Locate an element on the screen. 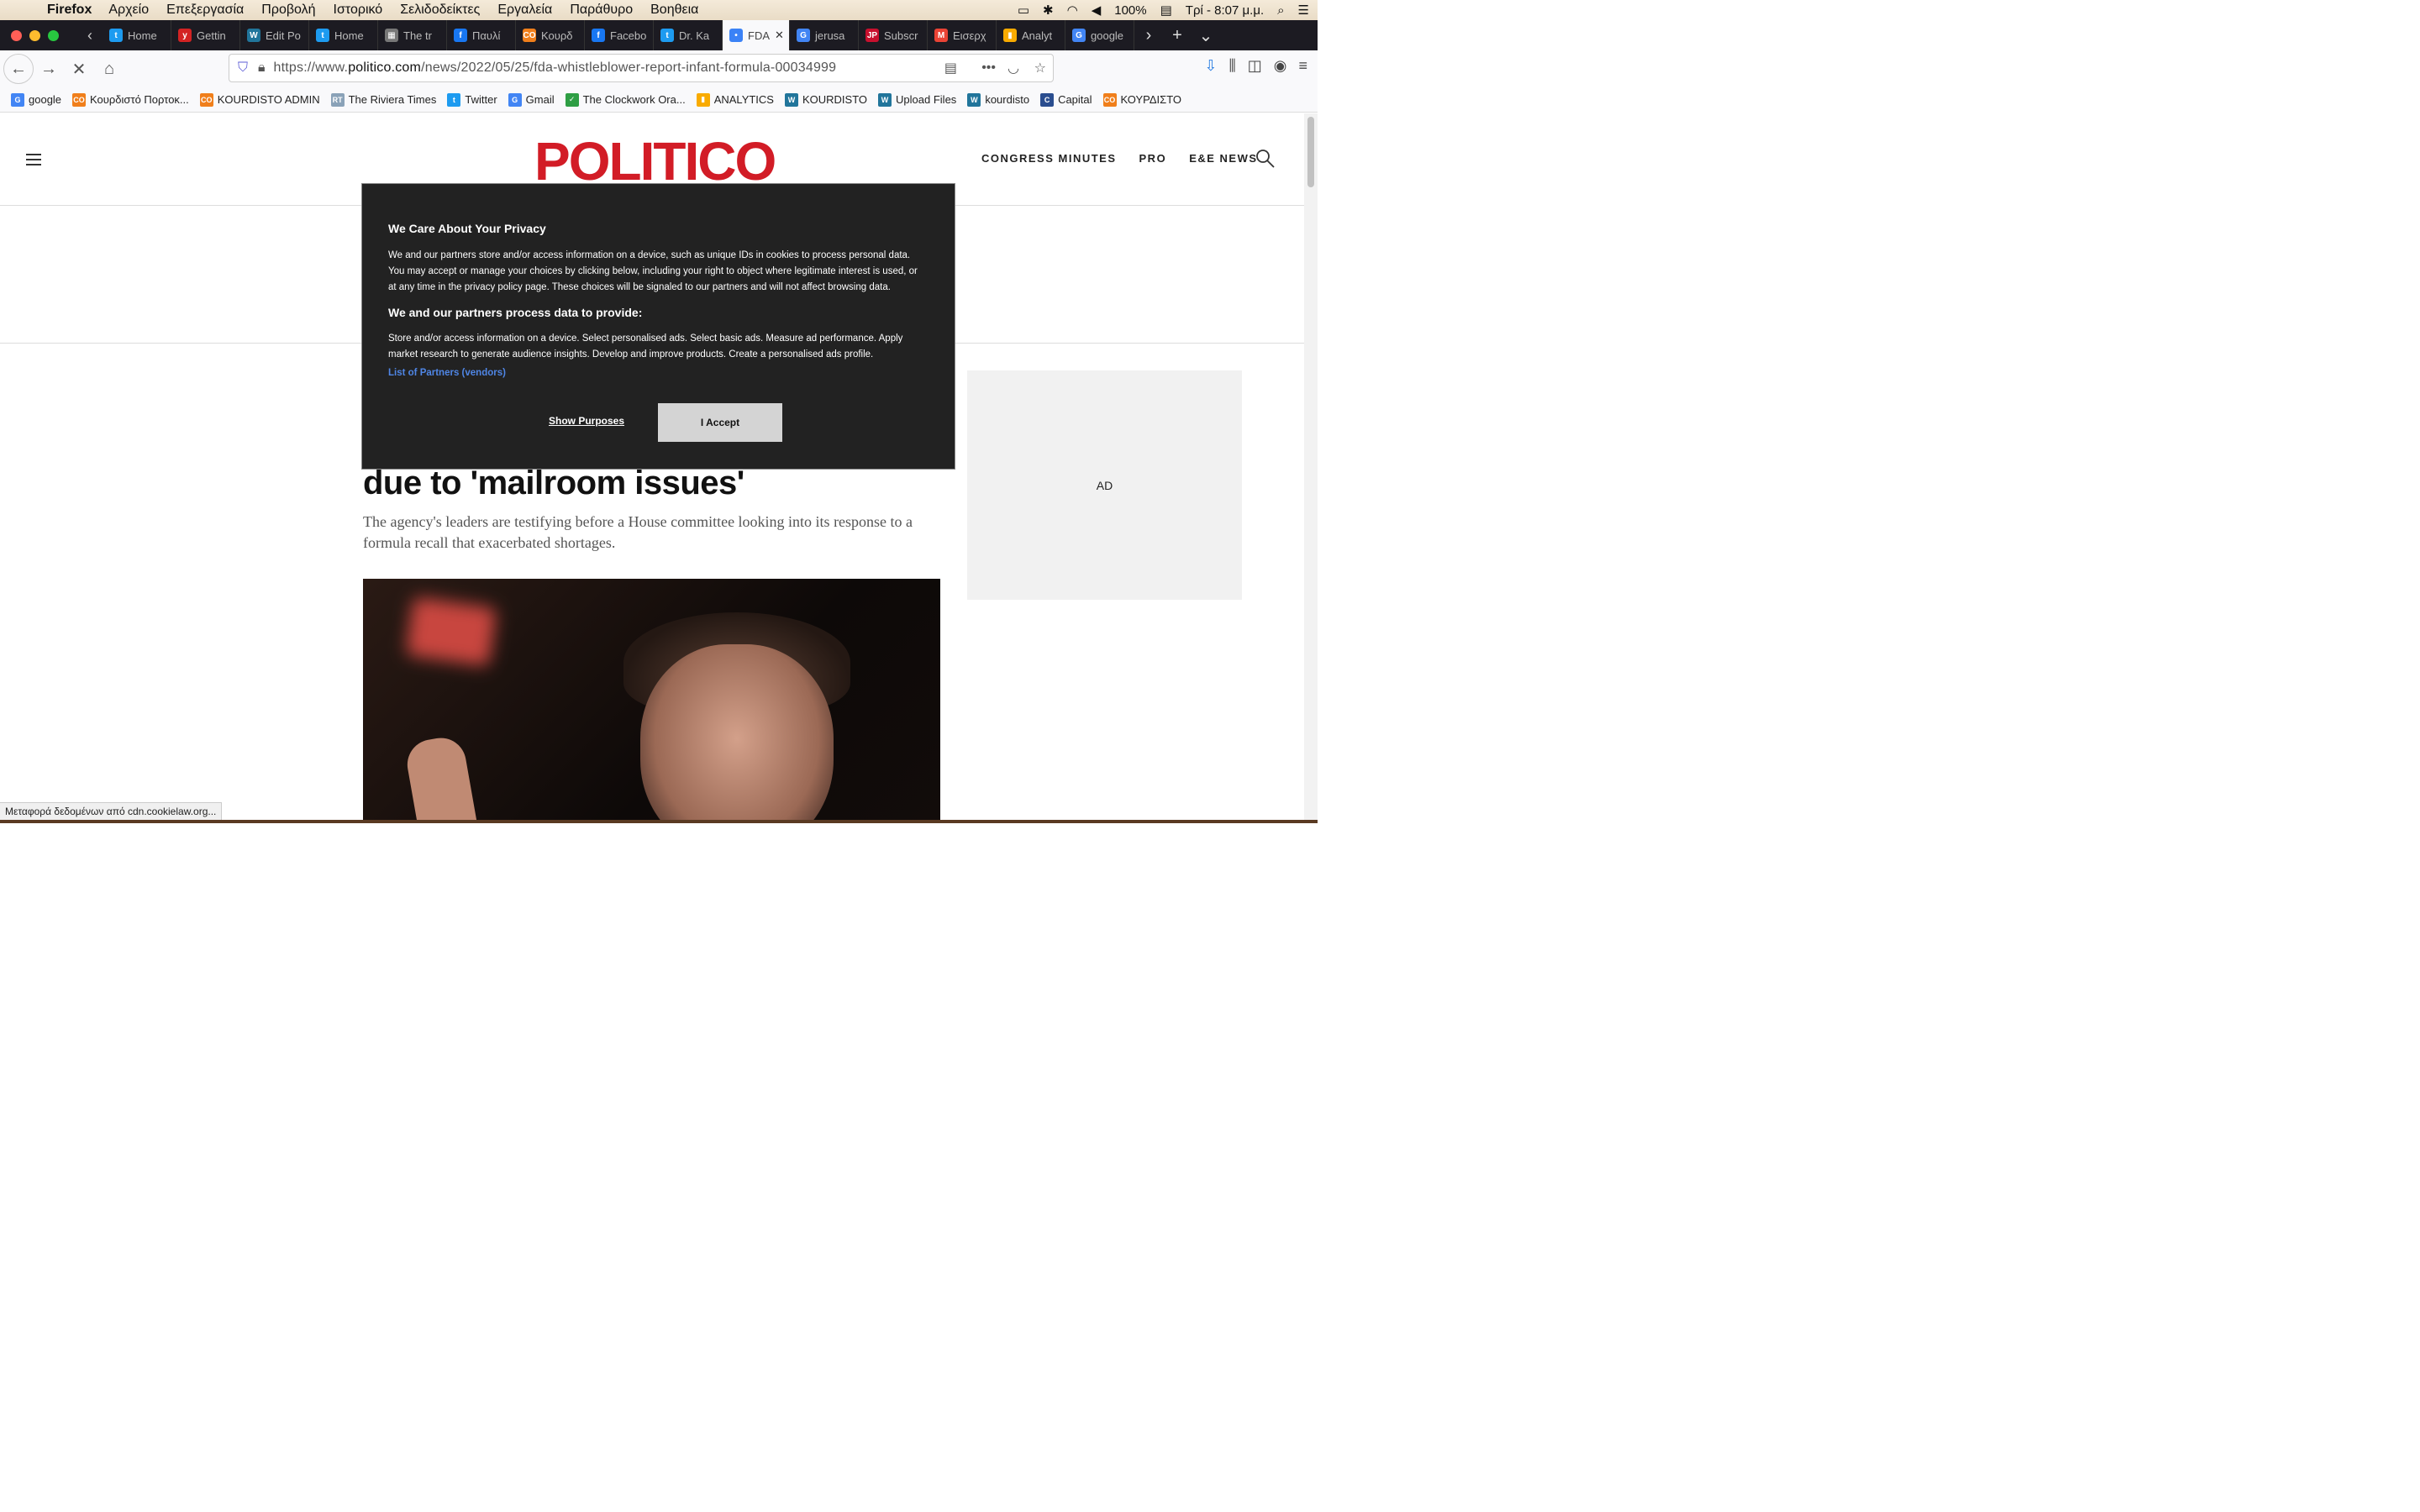 The width and height of the screenshot is (2420, 1512). menu-file: Αρχείο is located at coordinates (128, 10).